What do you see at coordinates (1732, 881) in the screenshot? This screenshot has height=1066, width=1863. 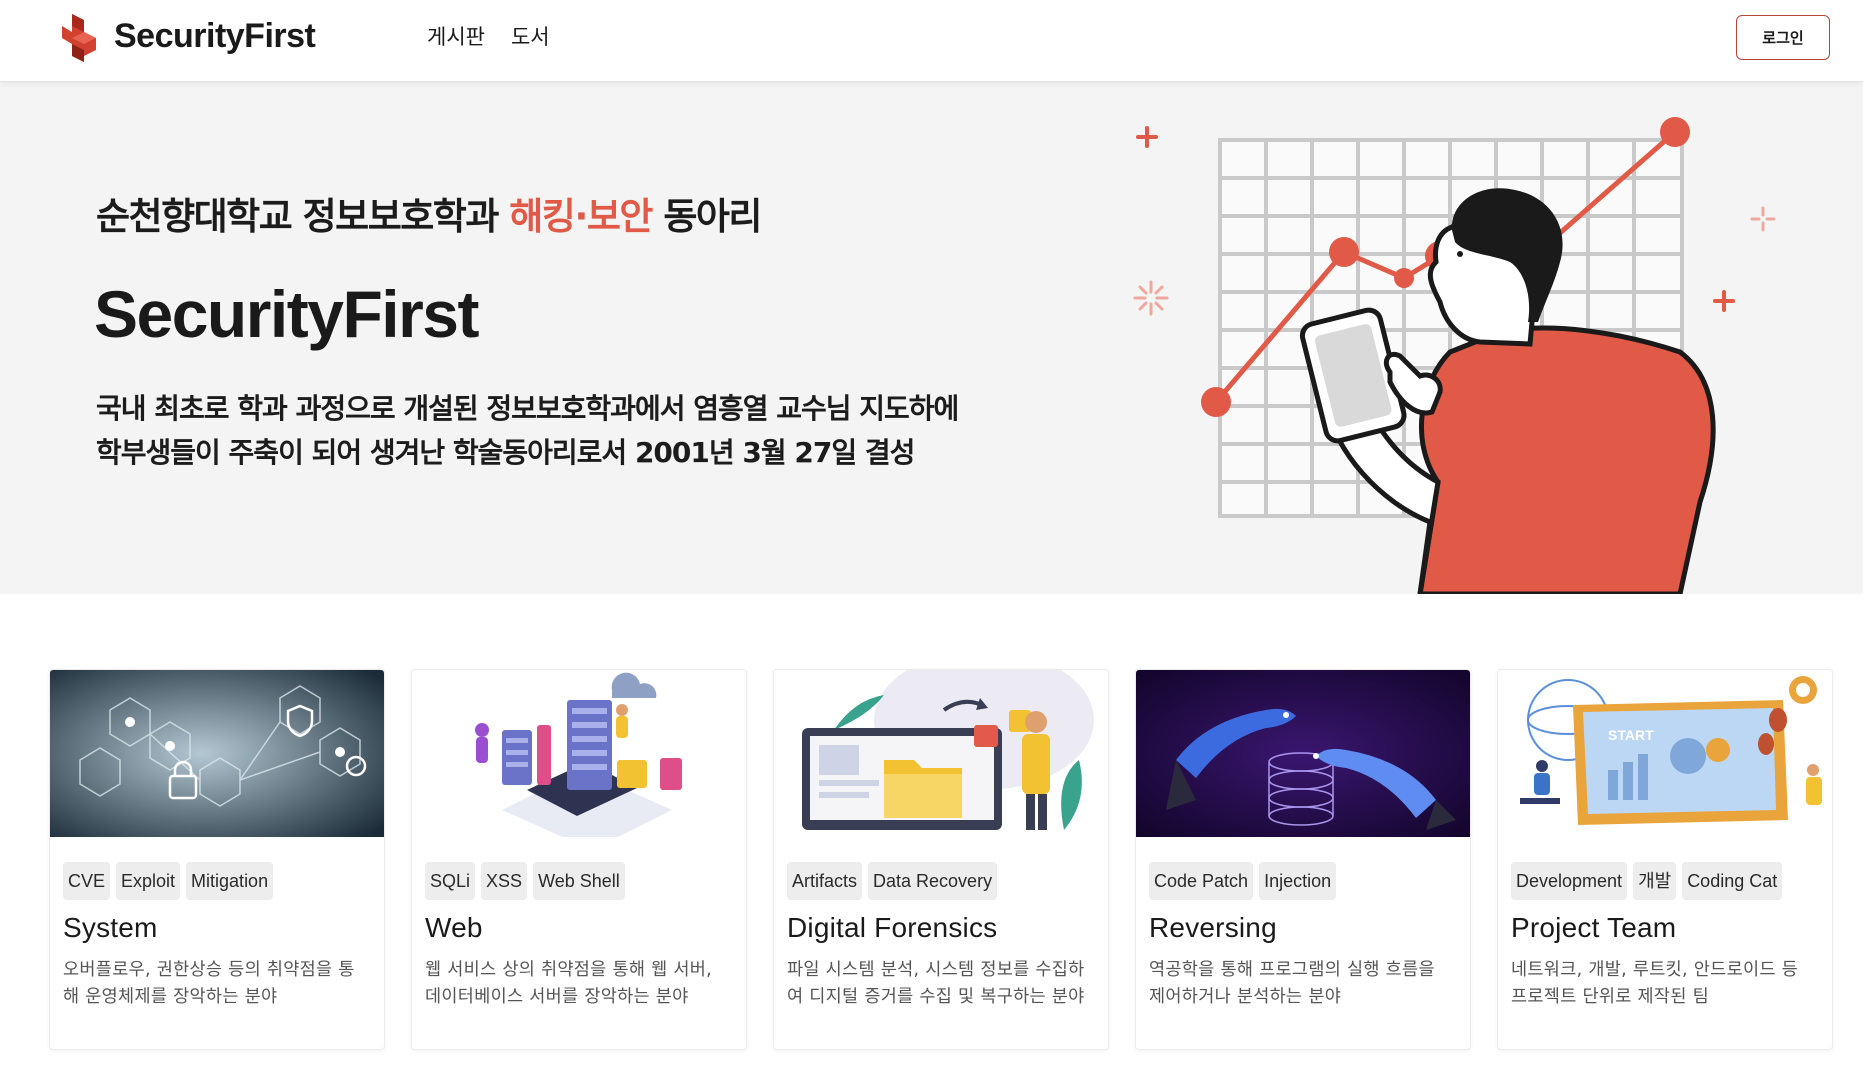 I see `tag: Coding Cat` at bounding box center [1732, 881].